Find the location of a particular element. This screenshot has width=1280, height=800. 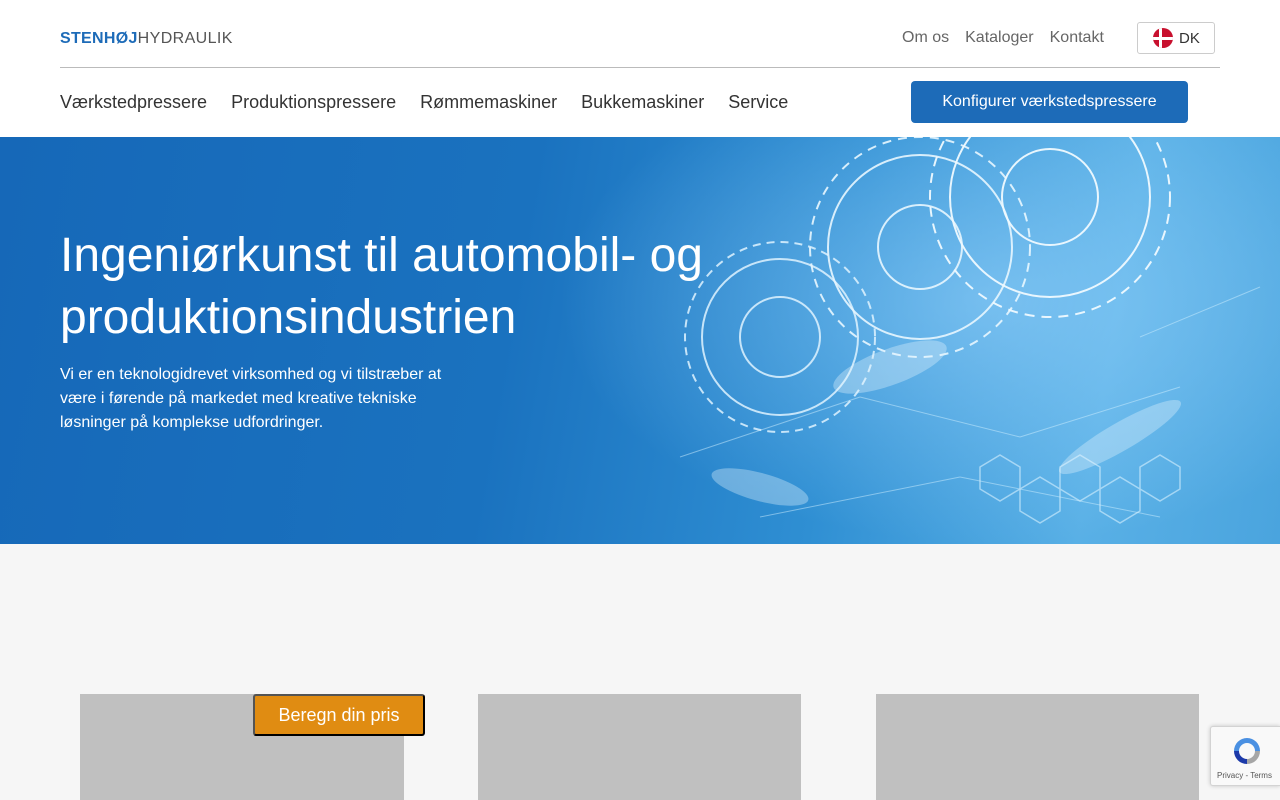

language-selector: DK is located at coordinates (1176, 38).